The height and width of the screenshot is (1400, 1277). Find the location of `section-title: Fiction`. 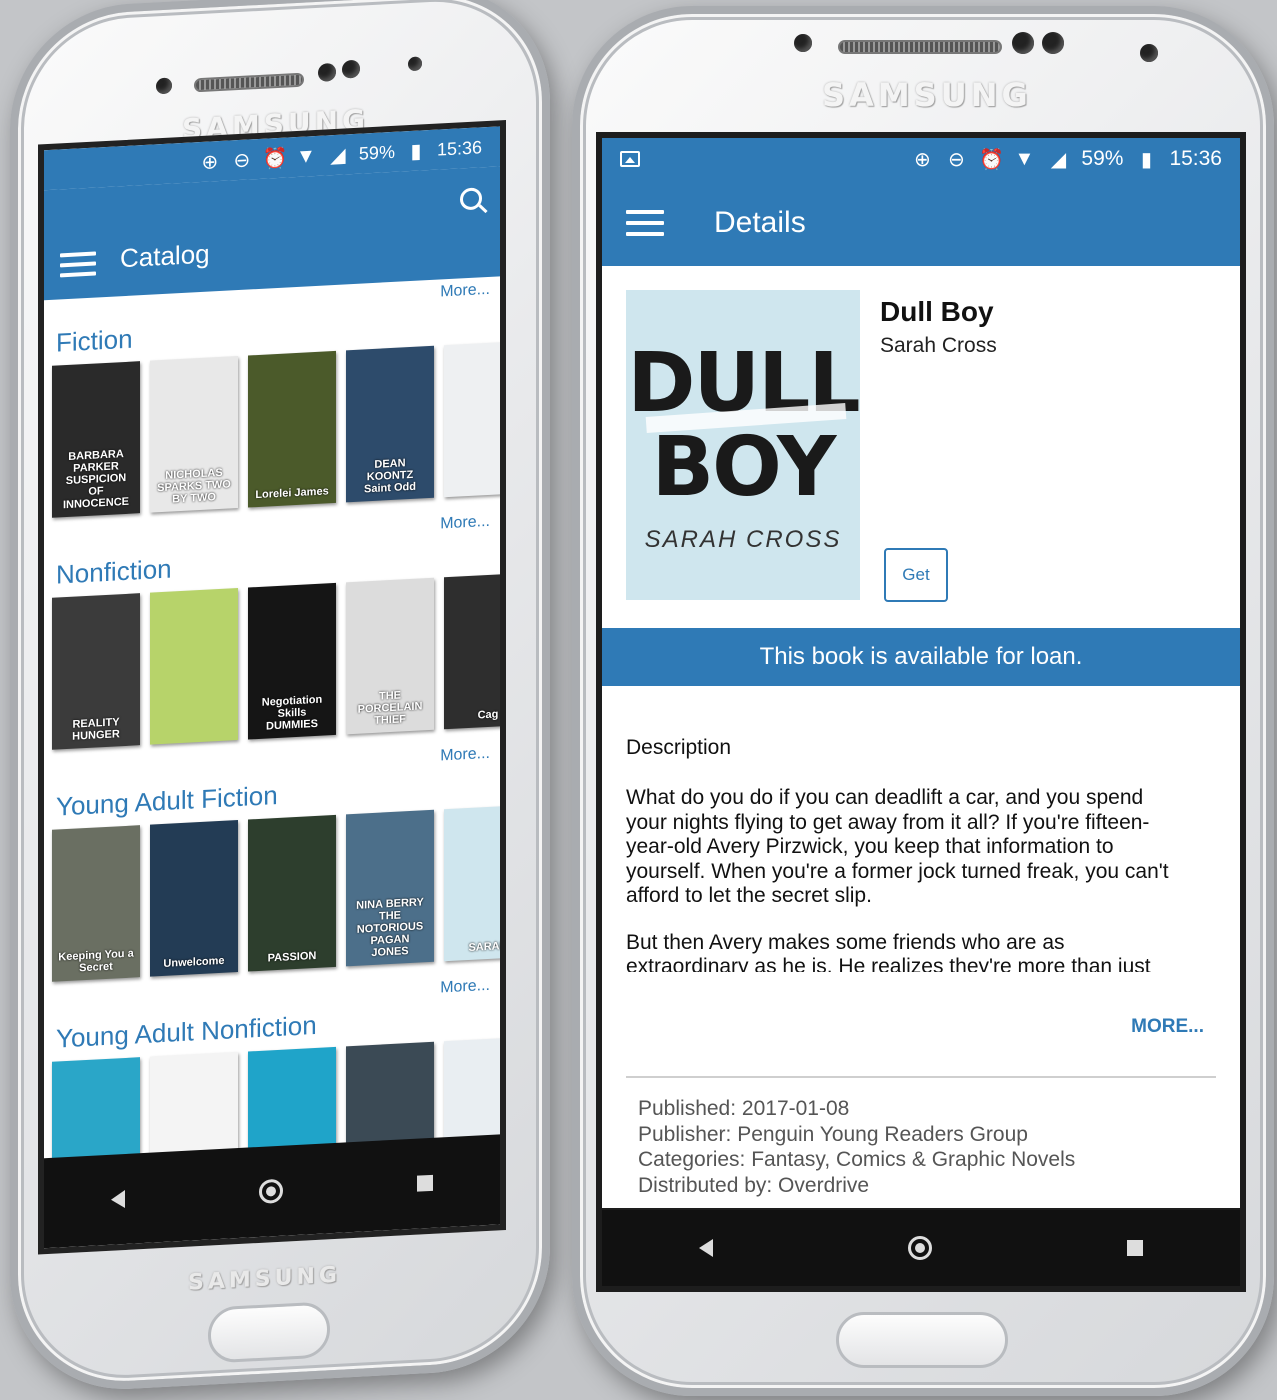

section-title: Fiction is located at coordinates (94, 341).